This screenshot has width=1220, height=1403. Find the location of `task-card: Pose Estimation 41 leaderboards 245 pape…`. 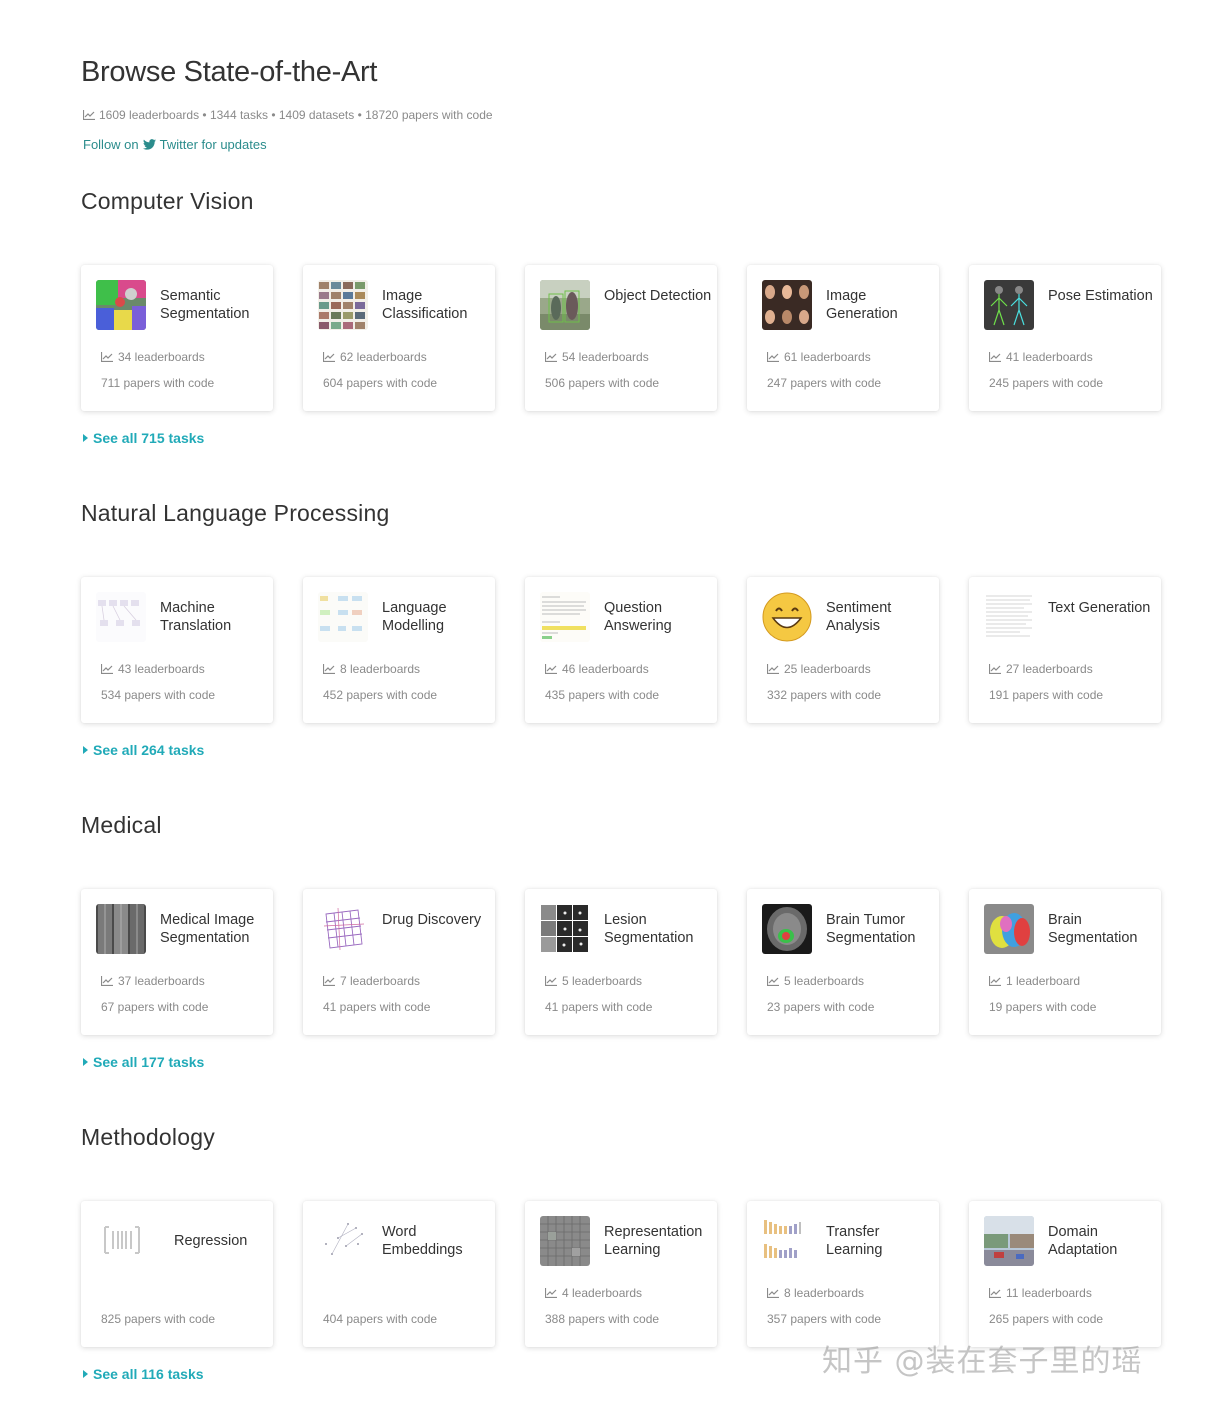

task-card: Pose Estimation 41 leaderboards 245 pape… is located at coordinates (1065, 338).